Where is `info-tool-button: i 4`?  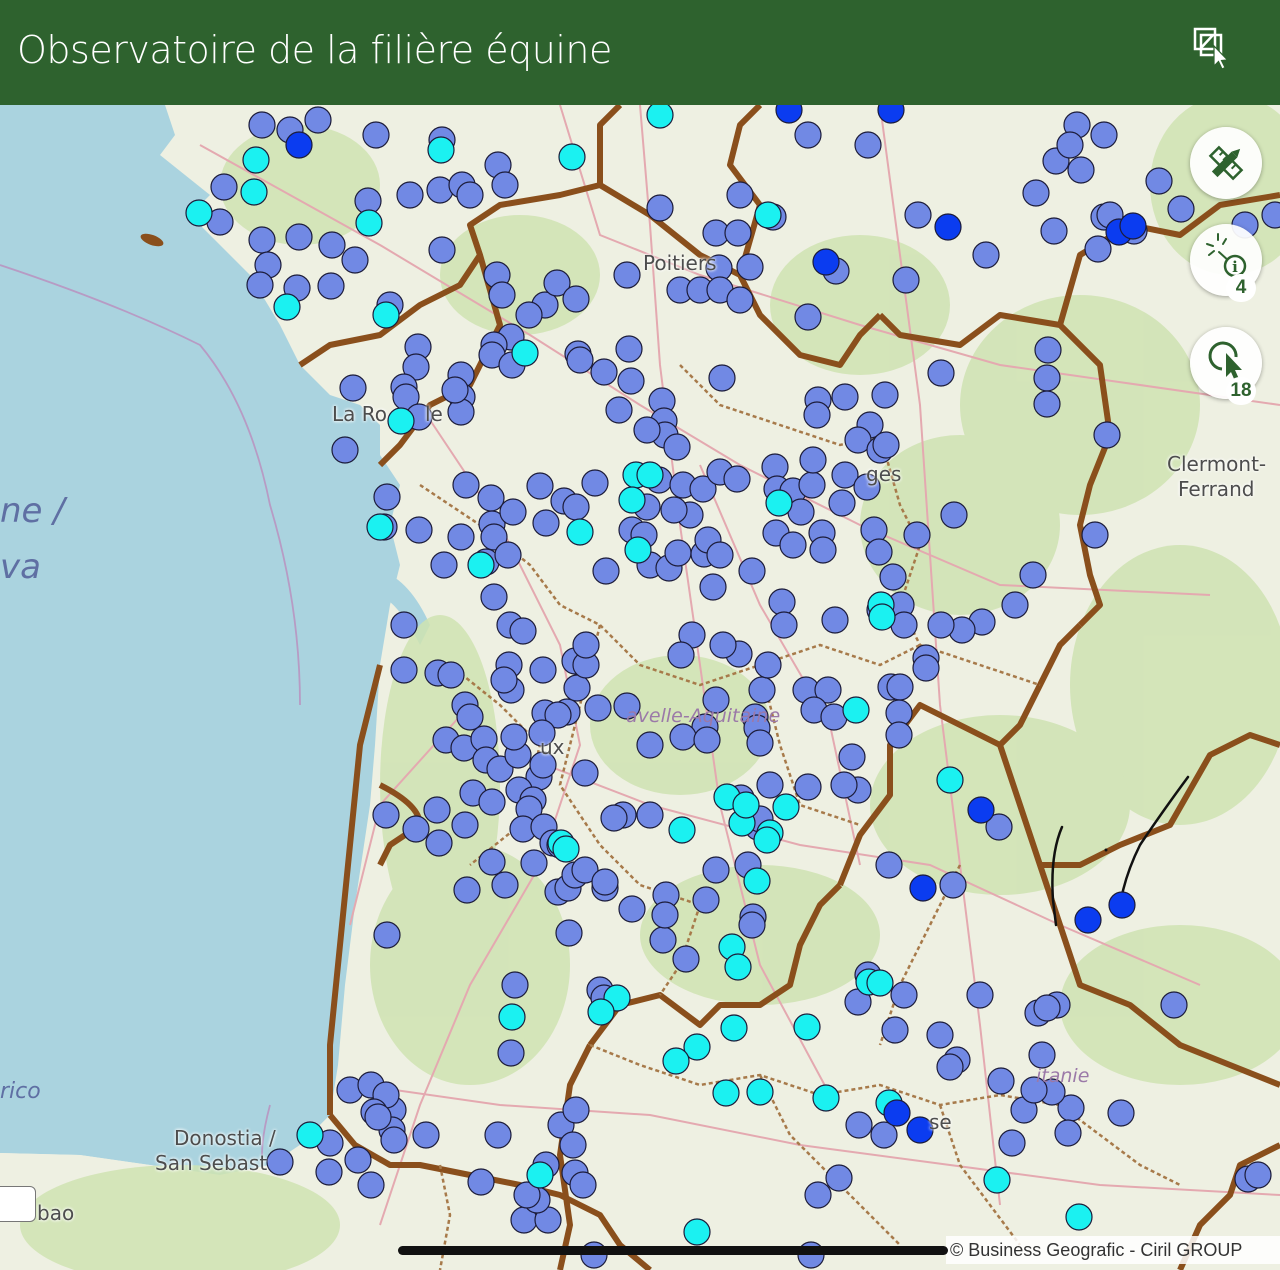
info-tool-button: i 4 is located at coordinates (1226, 263).